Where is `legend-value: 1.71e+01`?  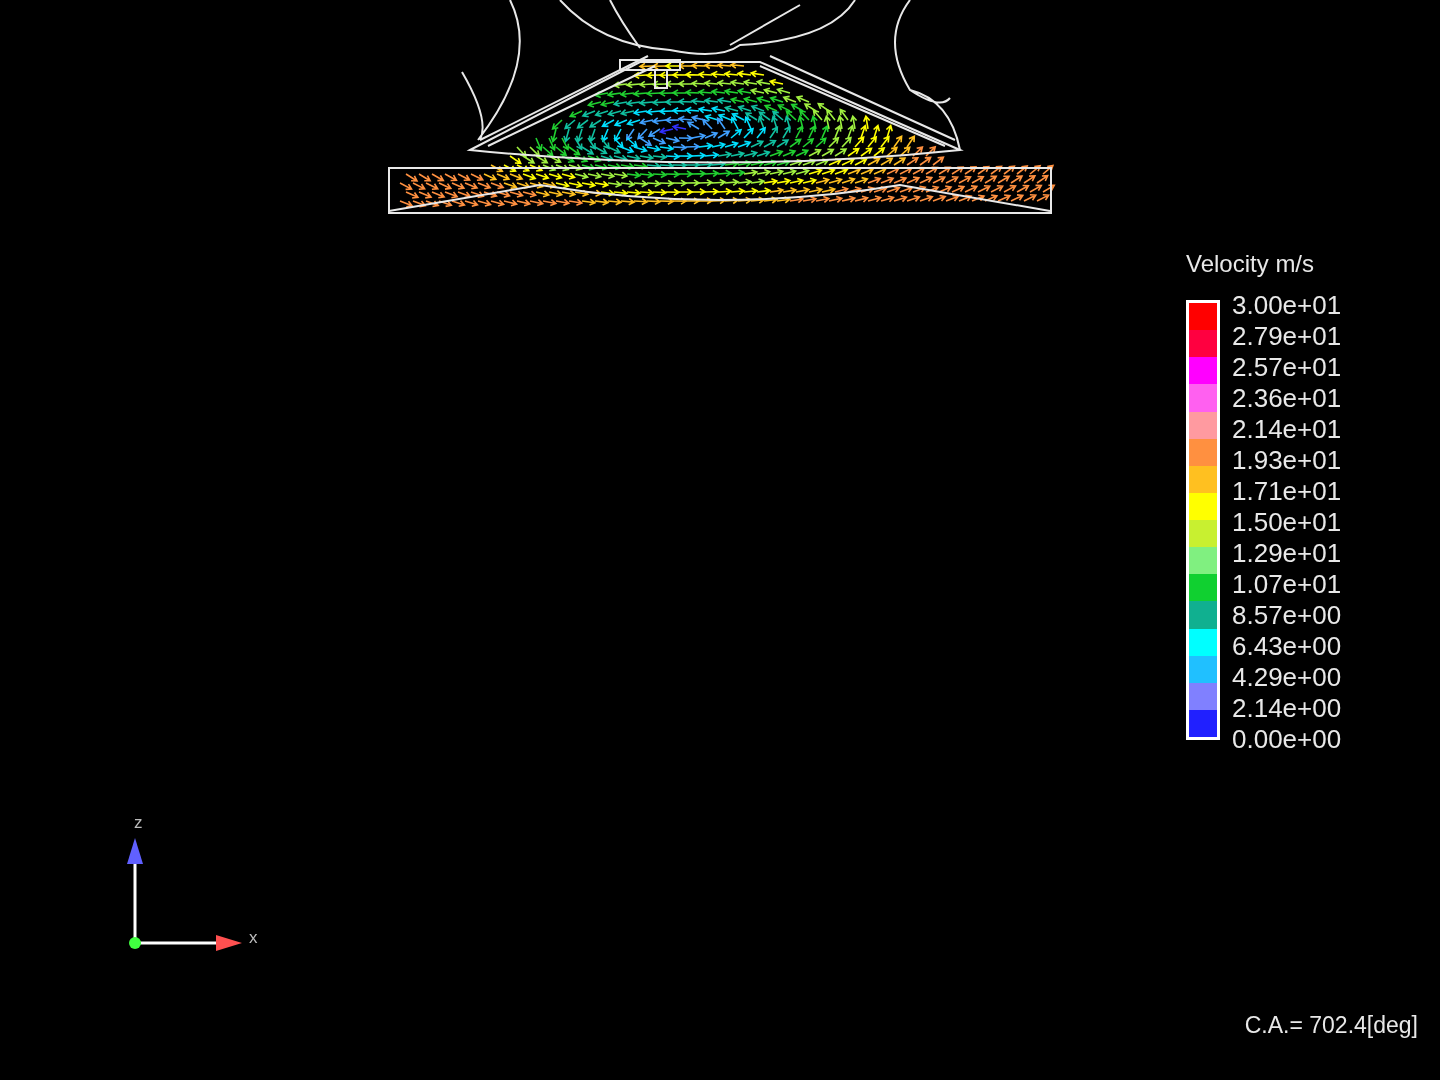 legend-value: 1.71e+01 is located at coordinates (1287, 491).